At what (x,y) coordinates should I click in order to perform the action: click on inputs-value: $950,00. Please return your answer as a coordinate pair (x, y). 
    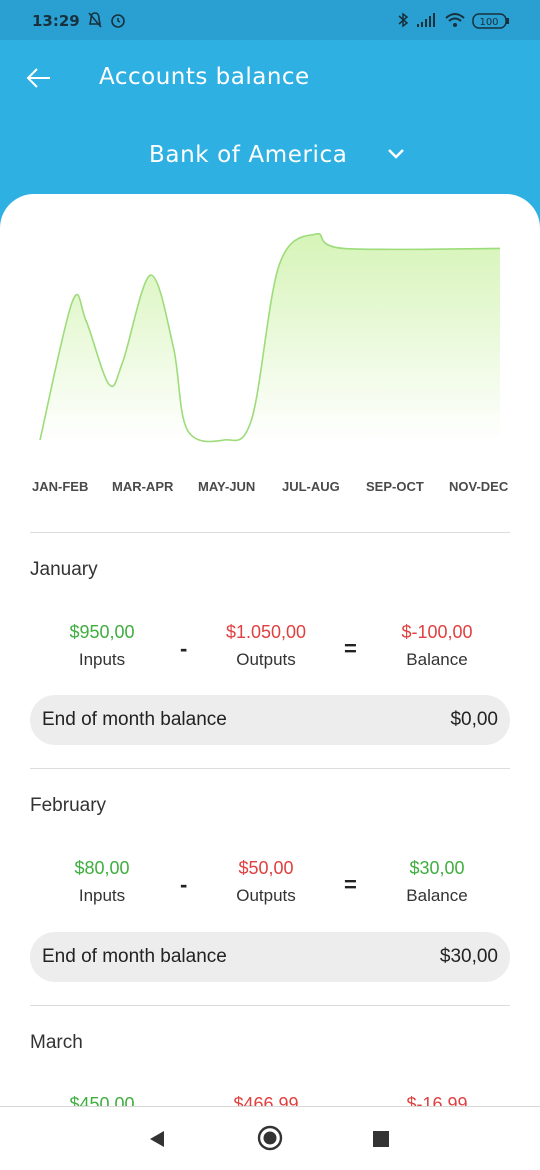
    Looking at the image, I should click on (102, 632).